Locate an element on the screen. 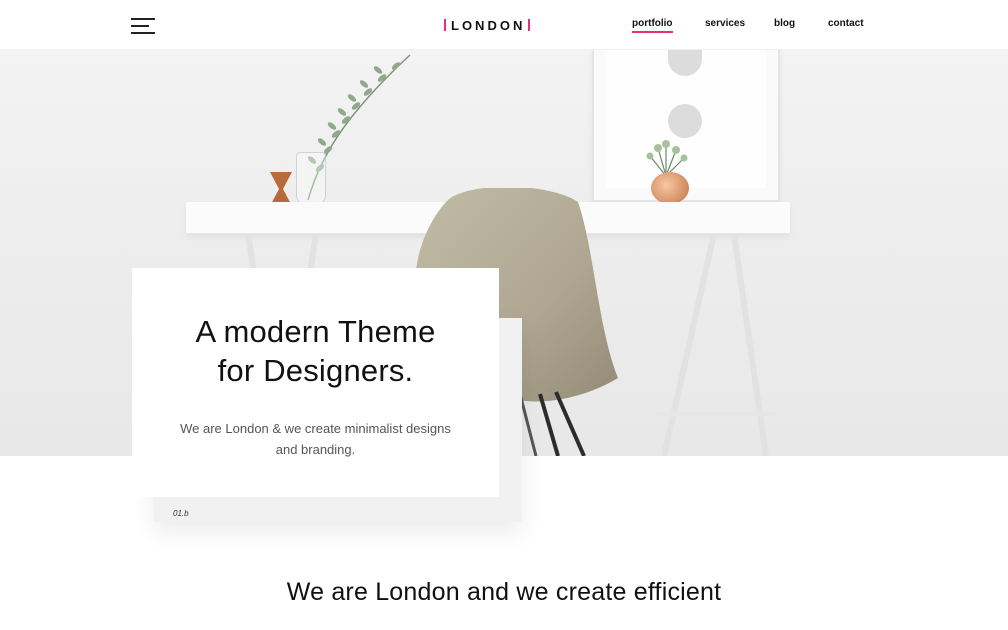 The width and height of the screenshot is (1008, 630). hero-title-line1: A modern Theme is located at coordinates (315, 331).